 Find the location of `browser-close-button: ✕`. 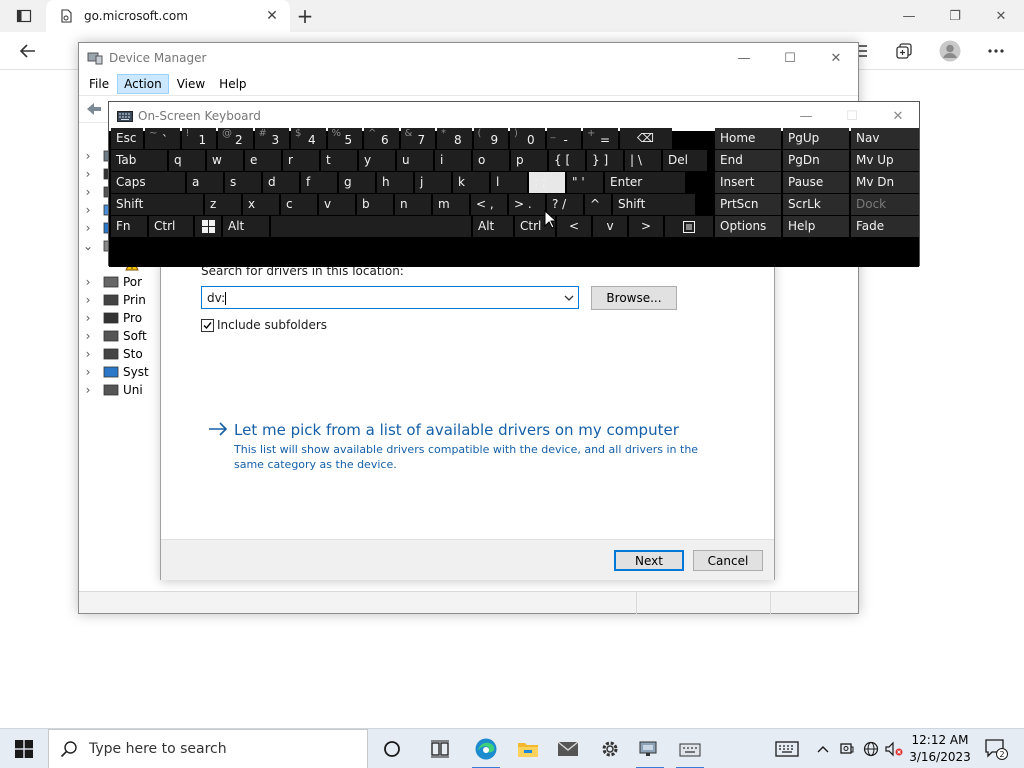

browser-close-button: ✕ is located at coordinates (1001, 16).